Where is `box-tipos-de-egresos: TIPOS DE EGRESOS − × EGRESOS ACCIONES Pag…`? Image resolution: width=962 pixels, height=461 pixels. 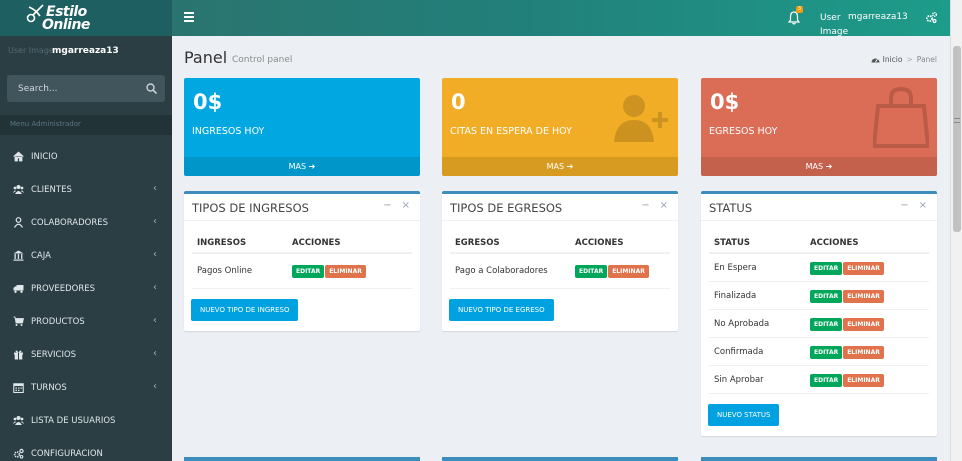
box-tipos-de-egresos: TIPOS DE EGRESOS − × EGRESOS ACCIONES Pag… is located at coordinates (560, 261).